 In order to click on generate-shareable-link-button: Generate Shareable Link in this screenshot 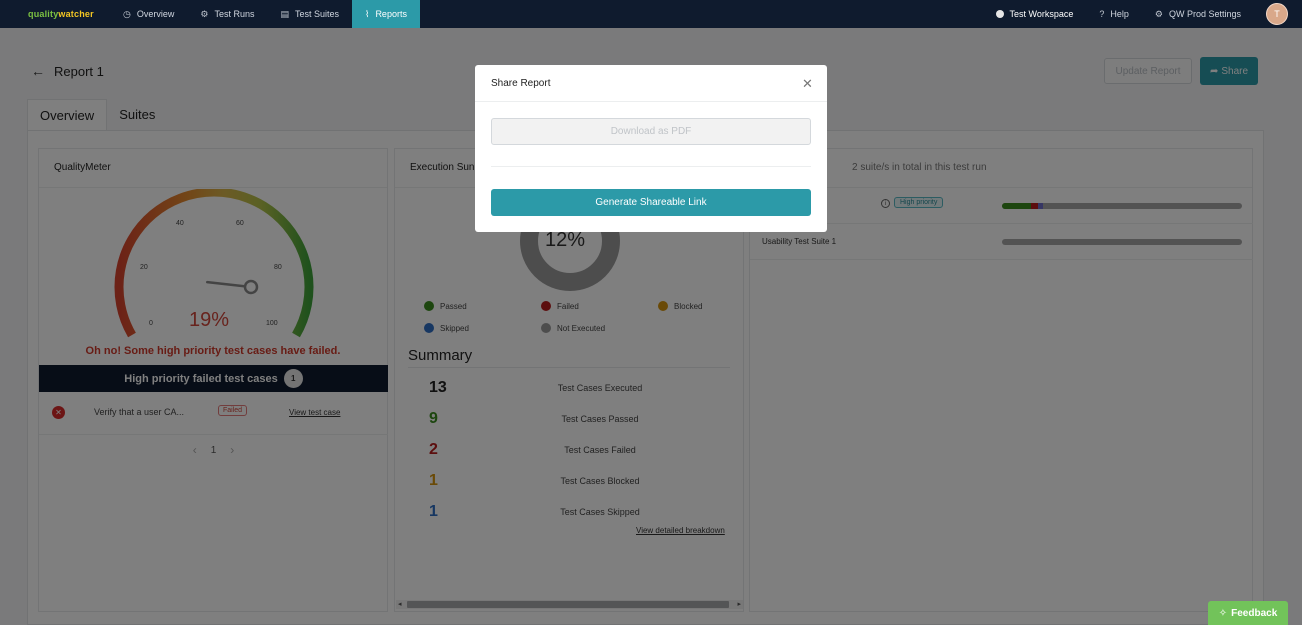, I will do `click(651, 202)`.